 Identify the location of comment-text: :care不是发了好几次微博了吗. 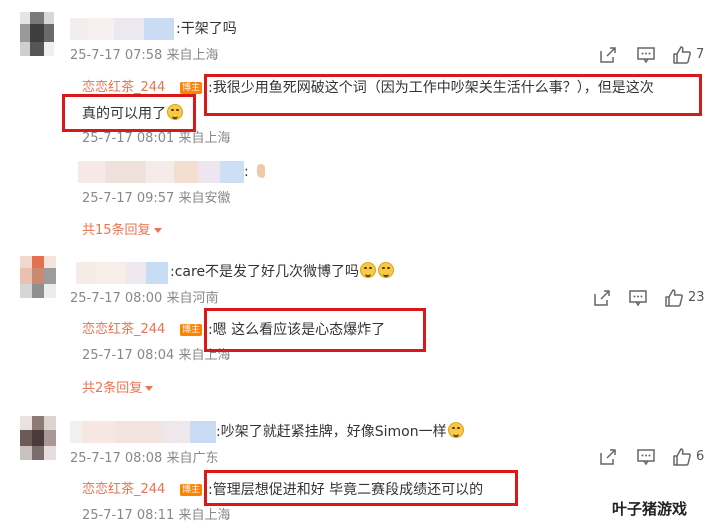
(282, 272).